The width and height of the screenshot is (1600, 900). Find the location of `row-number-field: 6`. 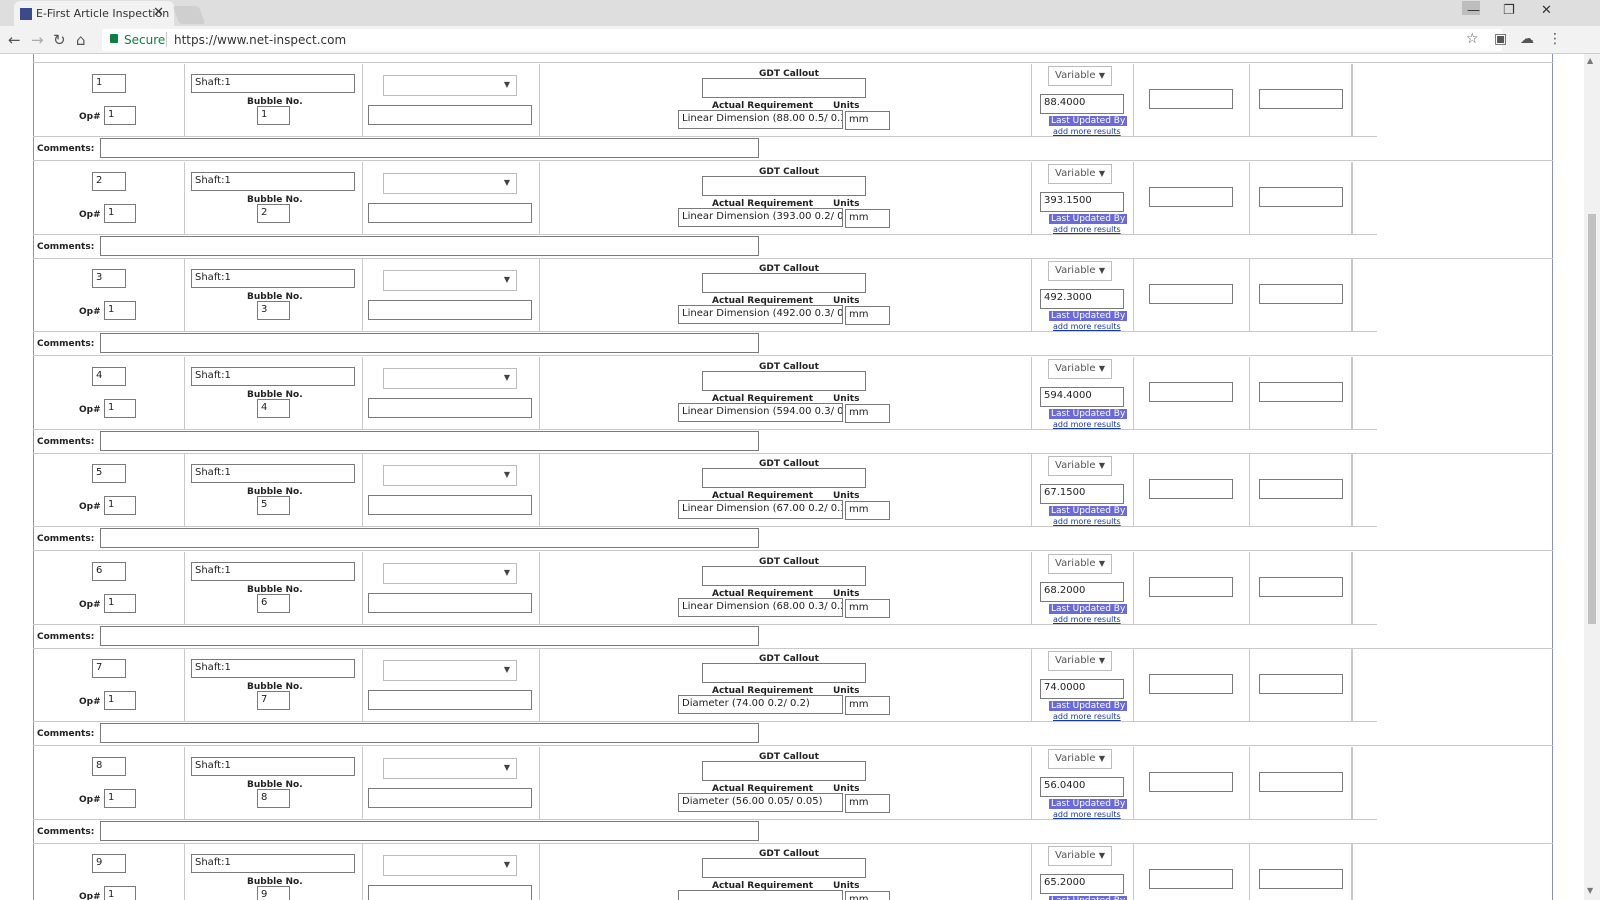

row-number-field: 6 is located at coordinates (109, 571).